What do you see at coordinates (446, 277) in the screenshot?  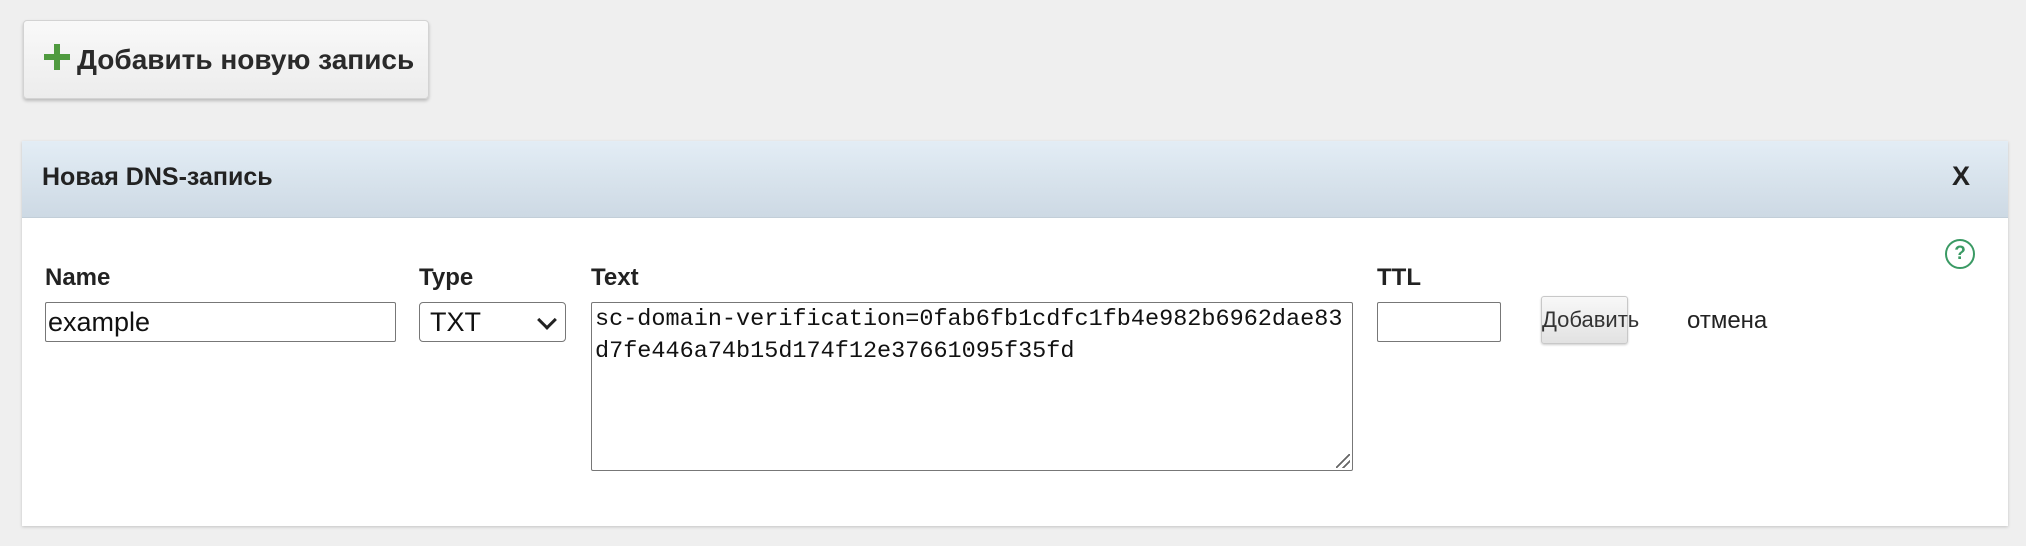 I see `type-label: Type` at bounding box center [446, 277].